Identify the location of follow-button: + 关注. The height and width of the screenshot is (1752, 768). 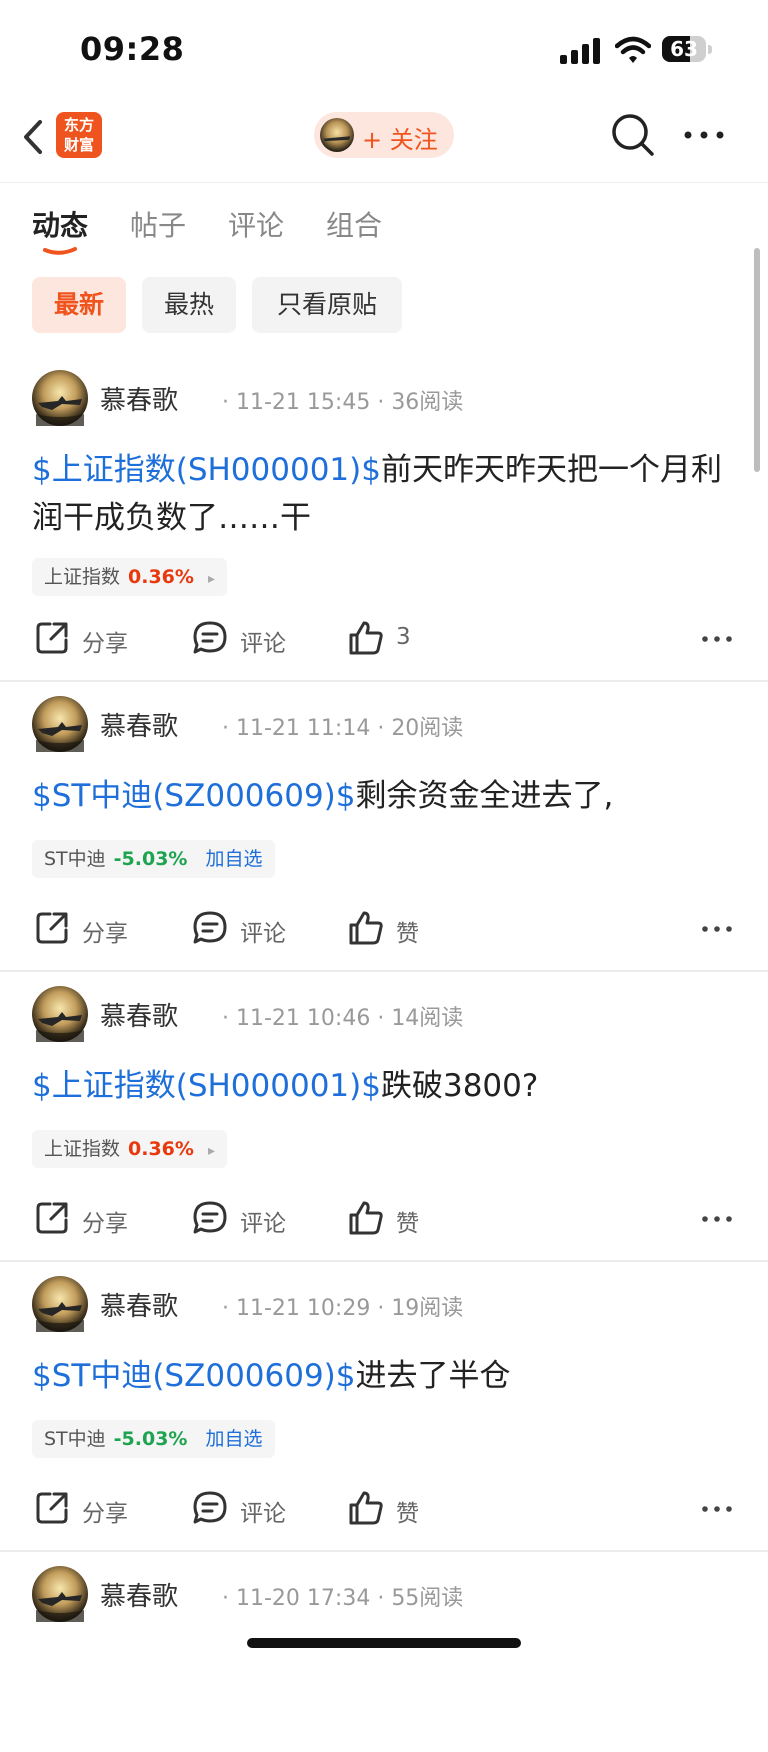
(384, 135).